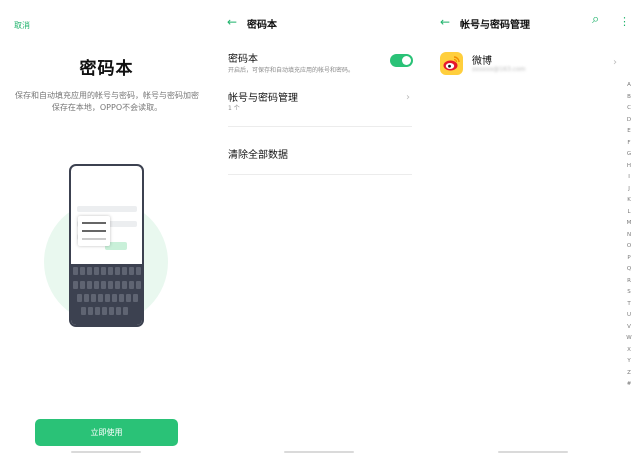 The image size is (640, 455). Describe the element at coordinates (629, 167) in the screenshot. I see `alphabet-letter: H` at that location.